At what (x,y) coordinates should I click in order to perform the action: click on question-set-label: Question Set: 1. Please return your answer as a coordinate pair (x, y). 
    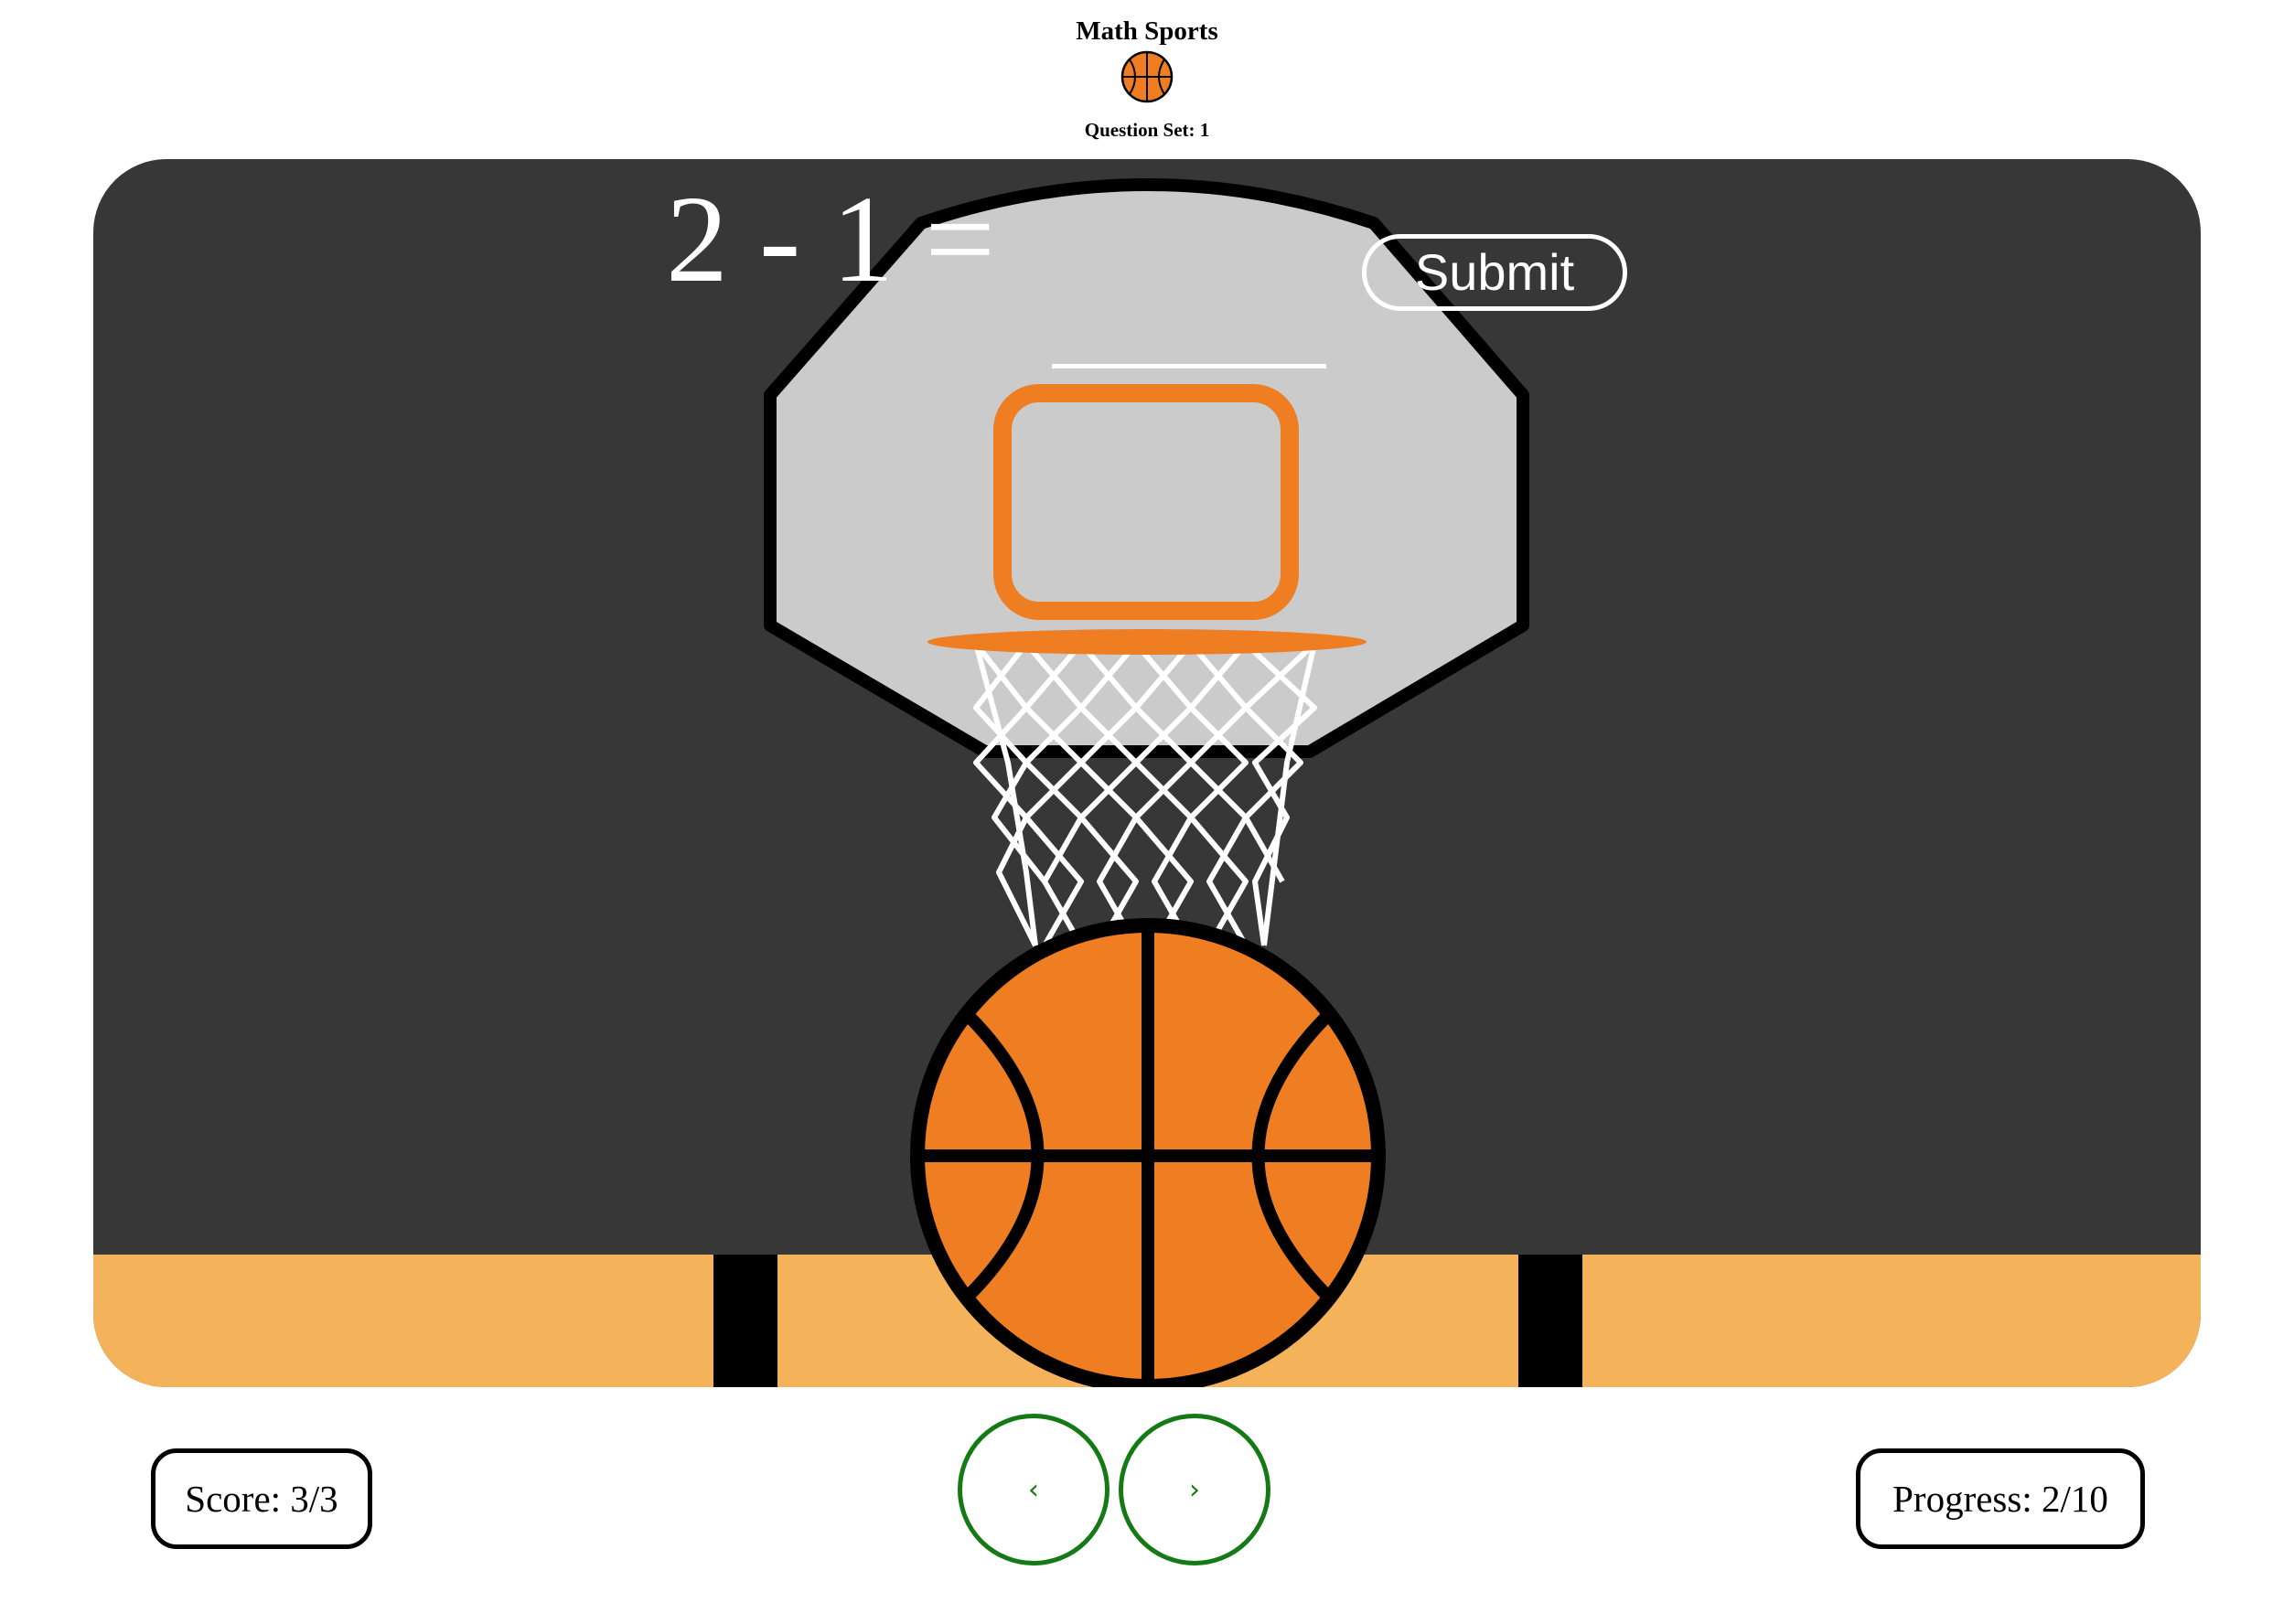
    Looking at the image, I should click on (1147, 130).